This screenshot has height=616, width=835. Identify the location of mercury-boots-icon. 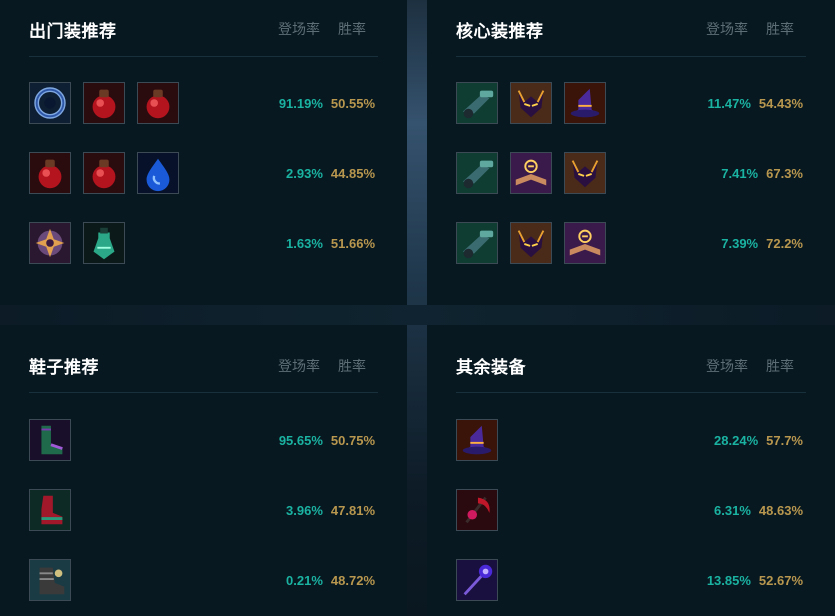
(50, 510).